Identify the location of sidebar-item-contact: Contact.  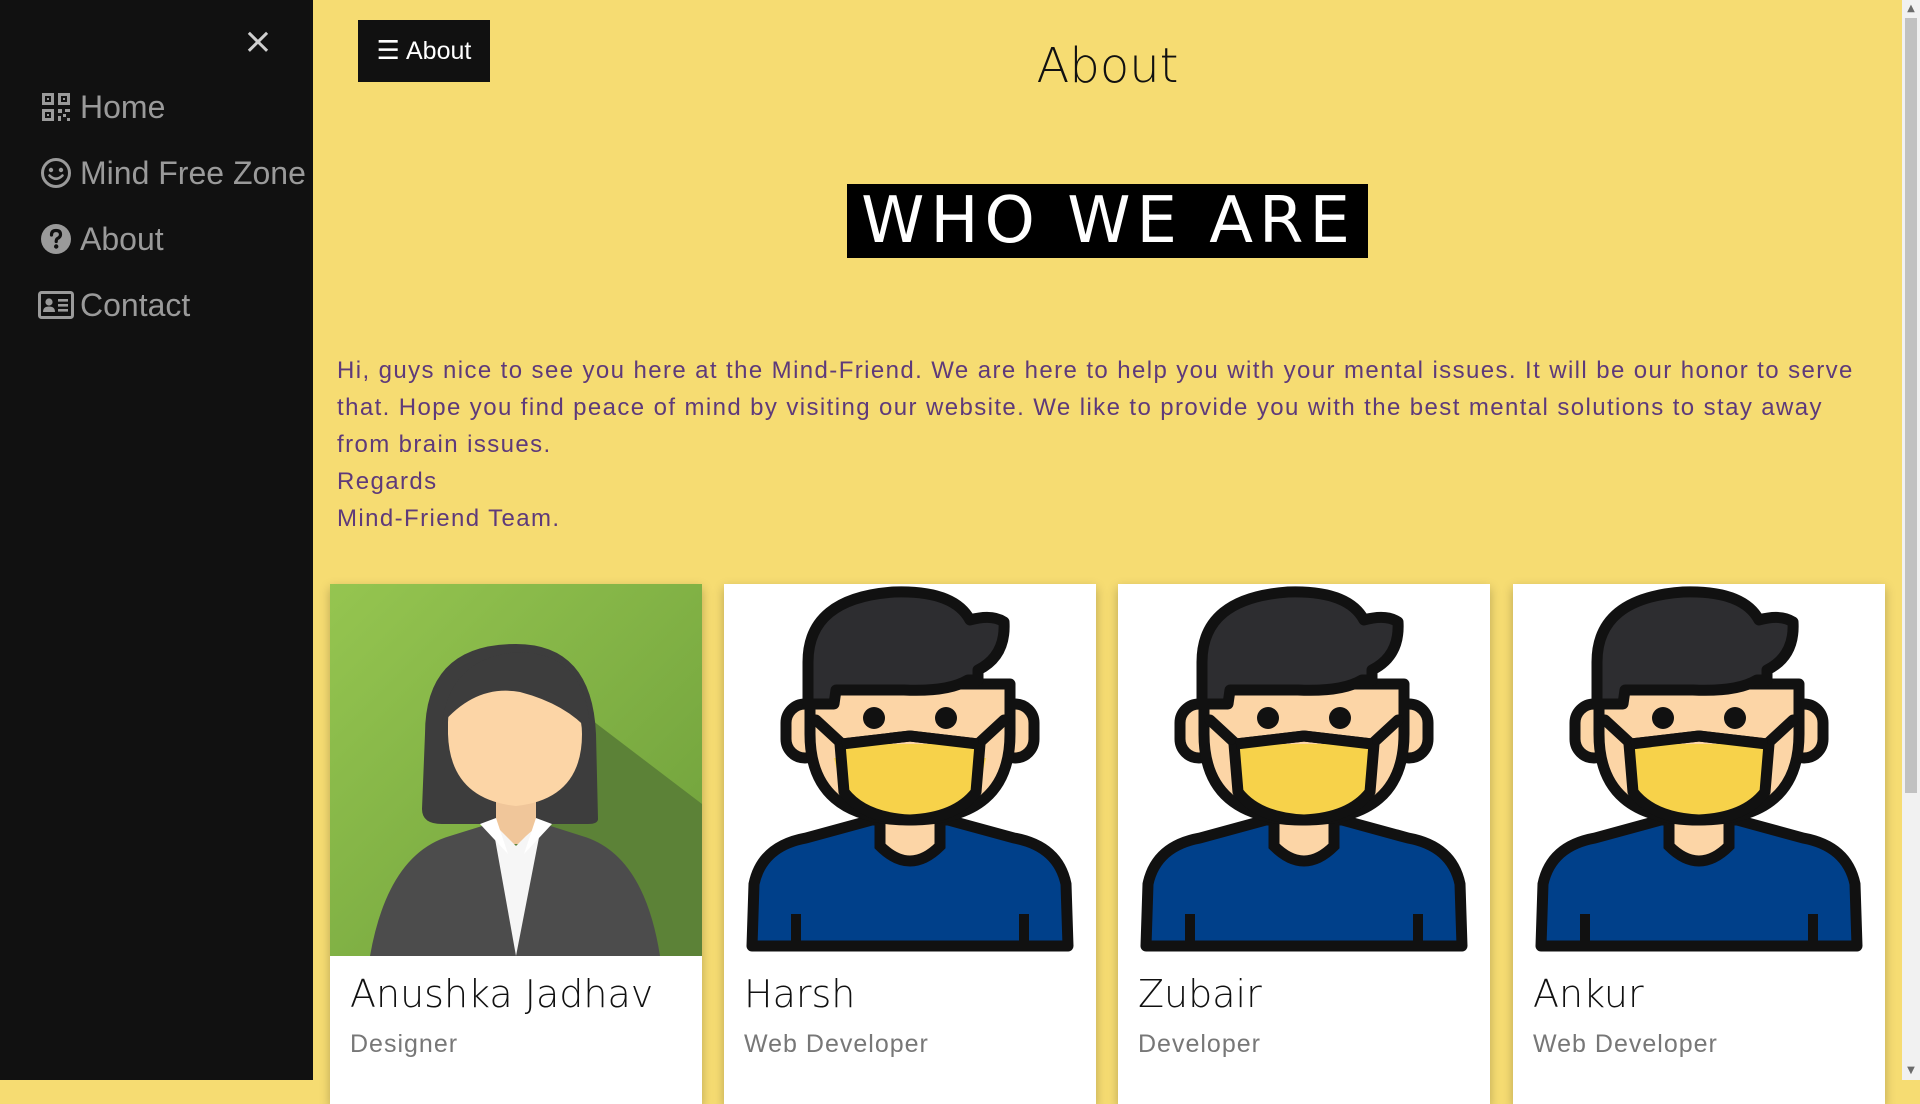
(114, 305).